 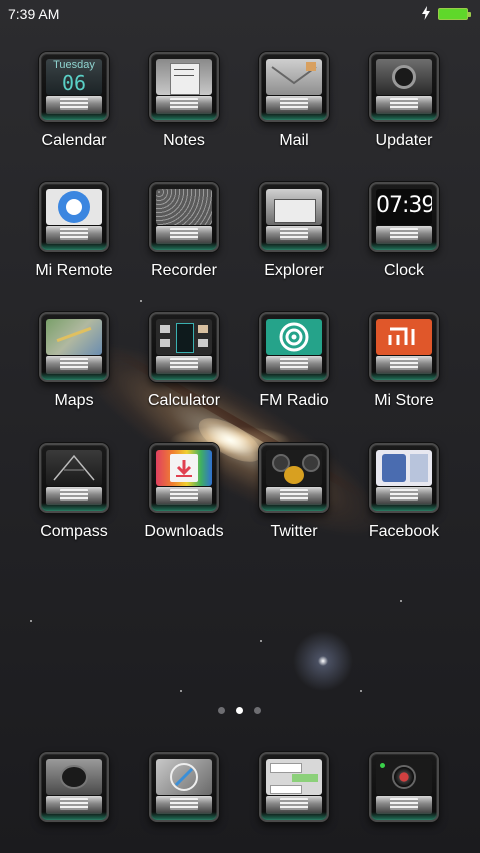 I want to click on dock-phone, so click(x=64, y=787).